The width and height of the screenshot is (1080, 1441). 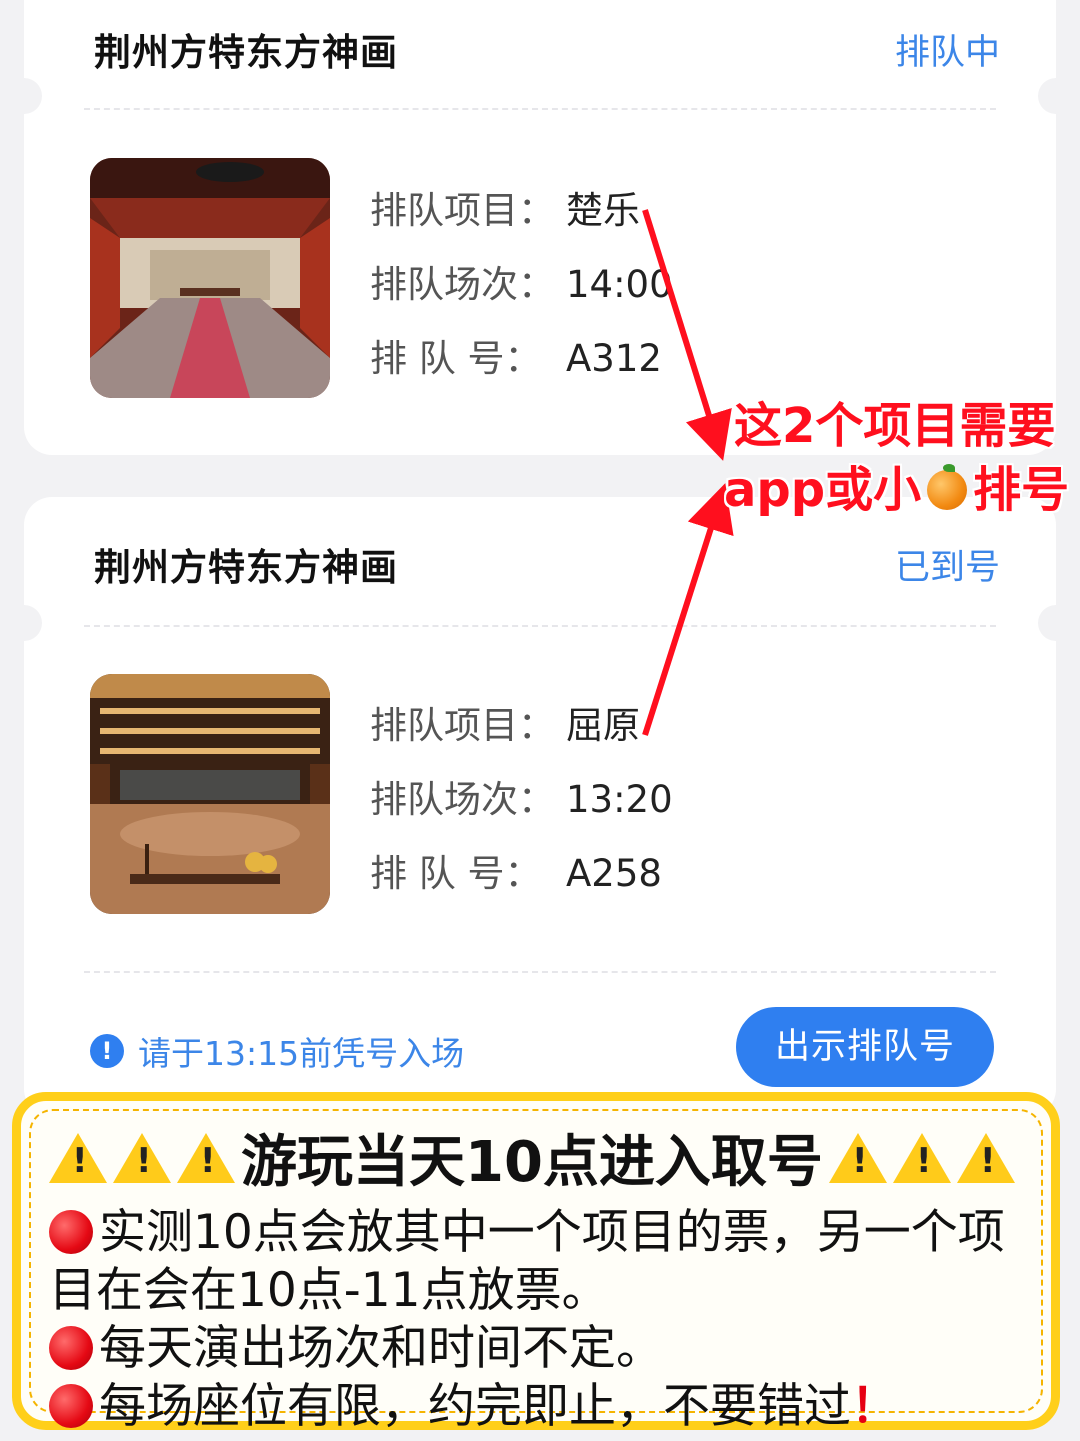 I want to click on annotation-text-b: 排号, so click(x=1021, y=490).